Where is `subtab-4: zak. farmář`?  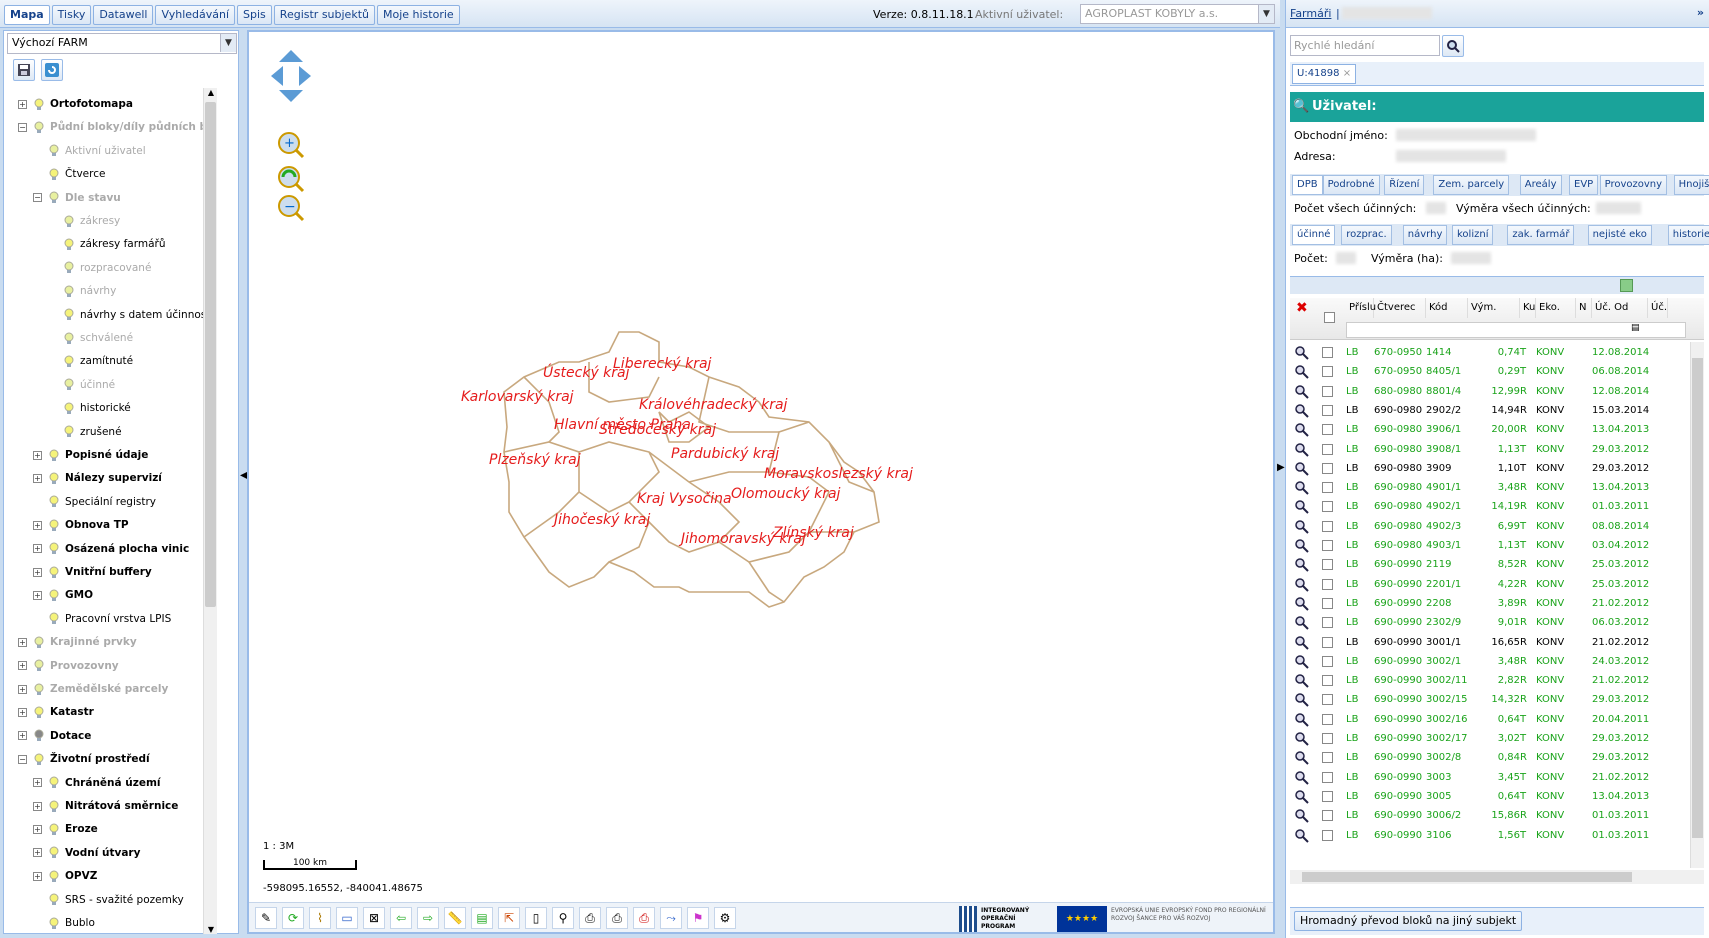 subtab-4: zak. farmář is located at coordinates (1541, 235).